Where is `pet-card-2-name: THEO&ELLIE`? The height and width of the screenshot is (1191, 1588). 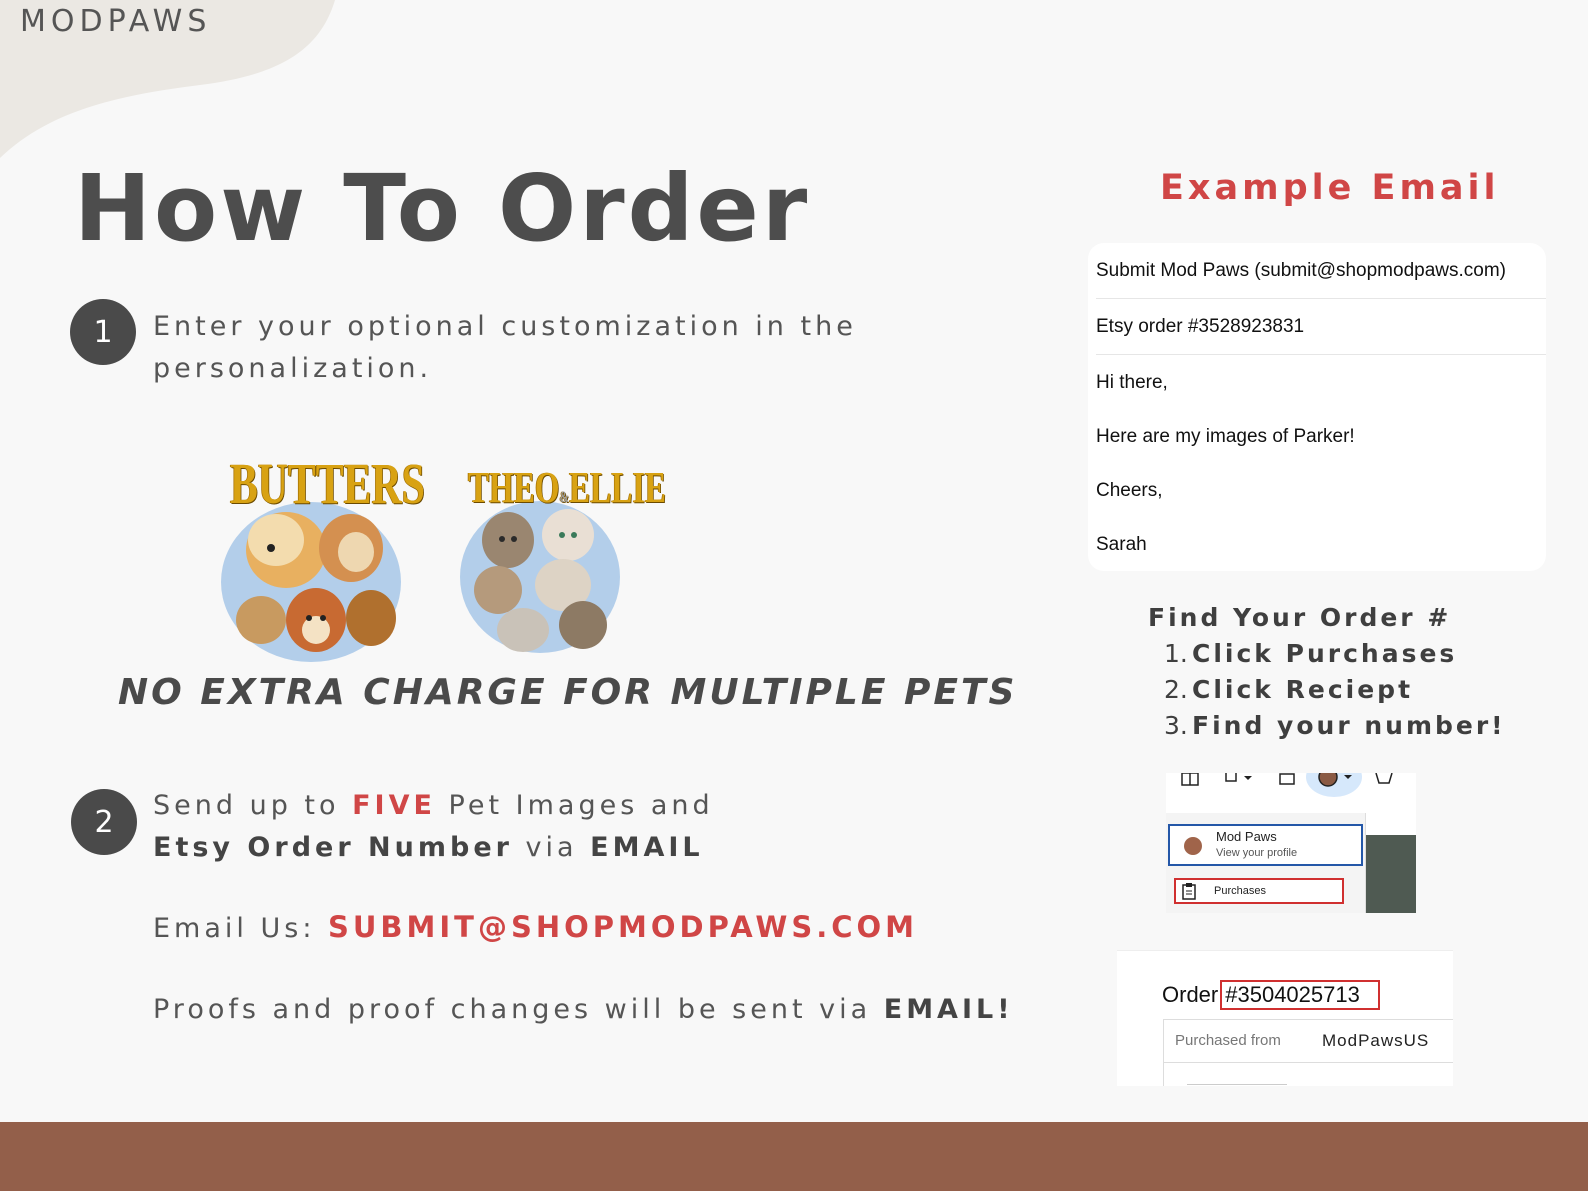 pet-card-2-name: THEO&ELLIE is located at coordinates (567, 487).